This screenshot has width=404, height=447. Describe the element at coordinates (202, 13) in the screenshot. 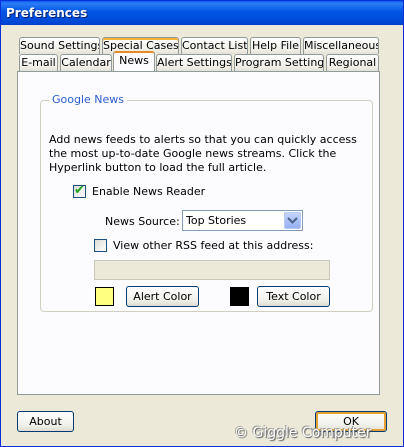

I see `title-bar: Preferences` at that location.